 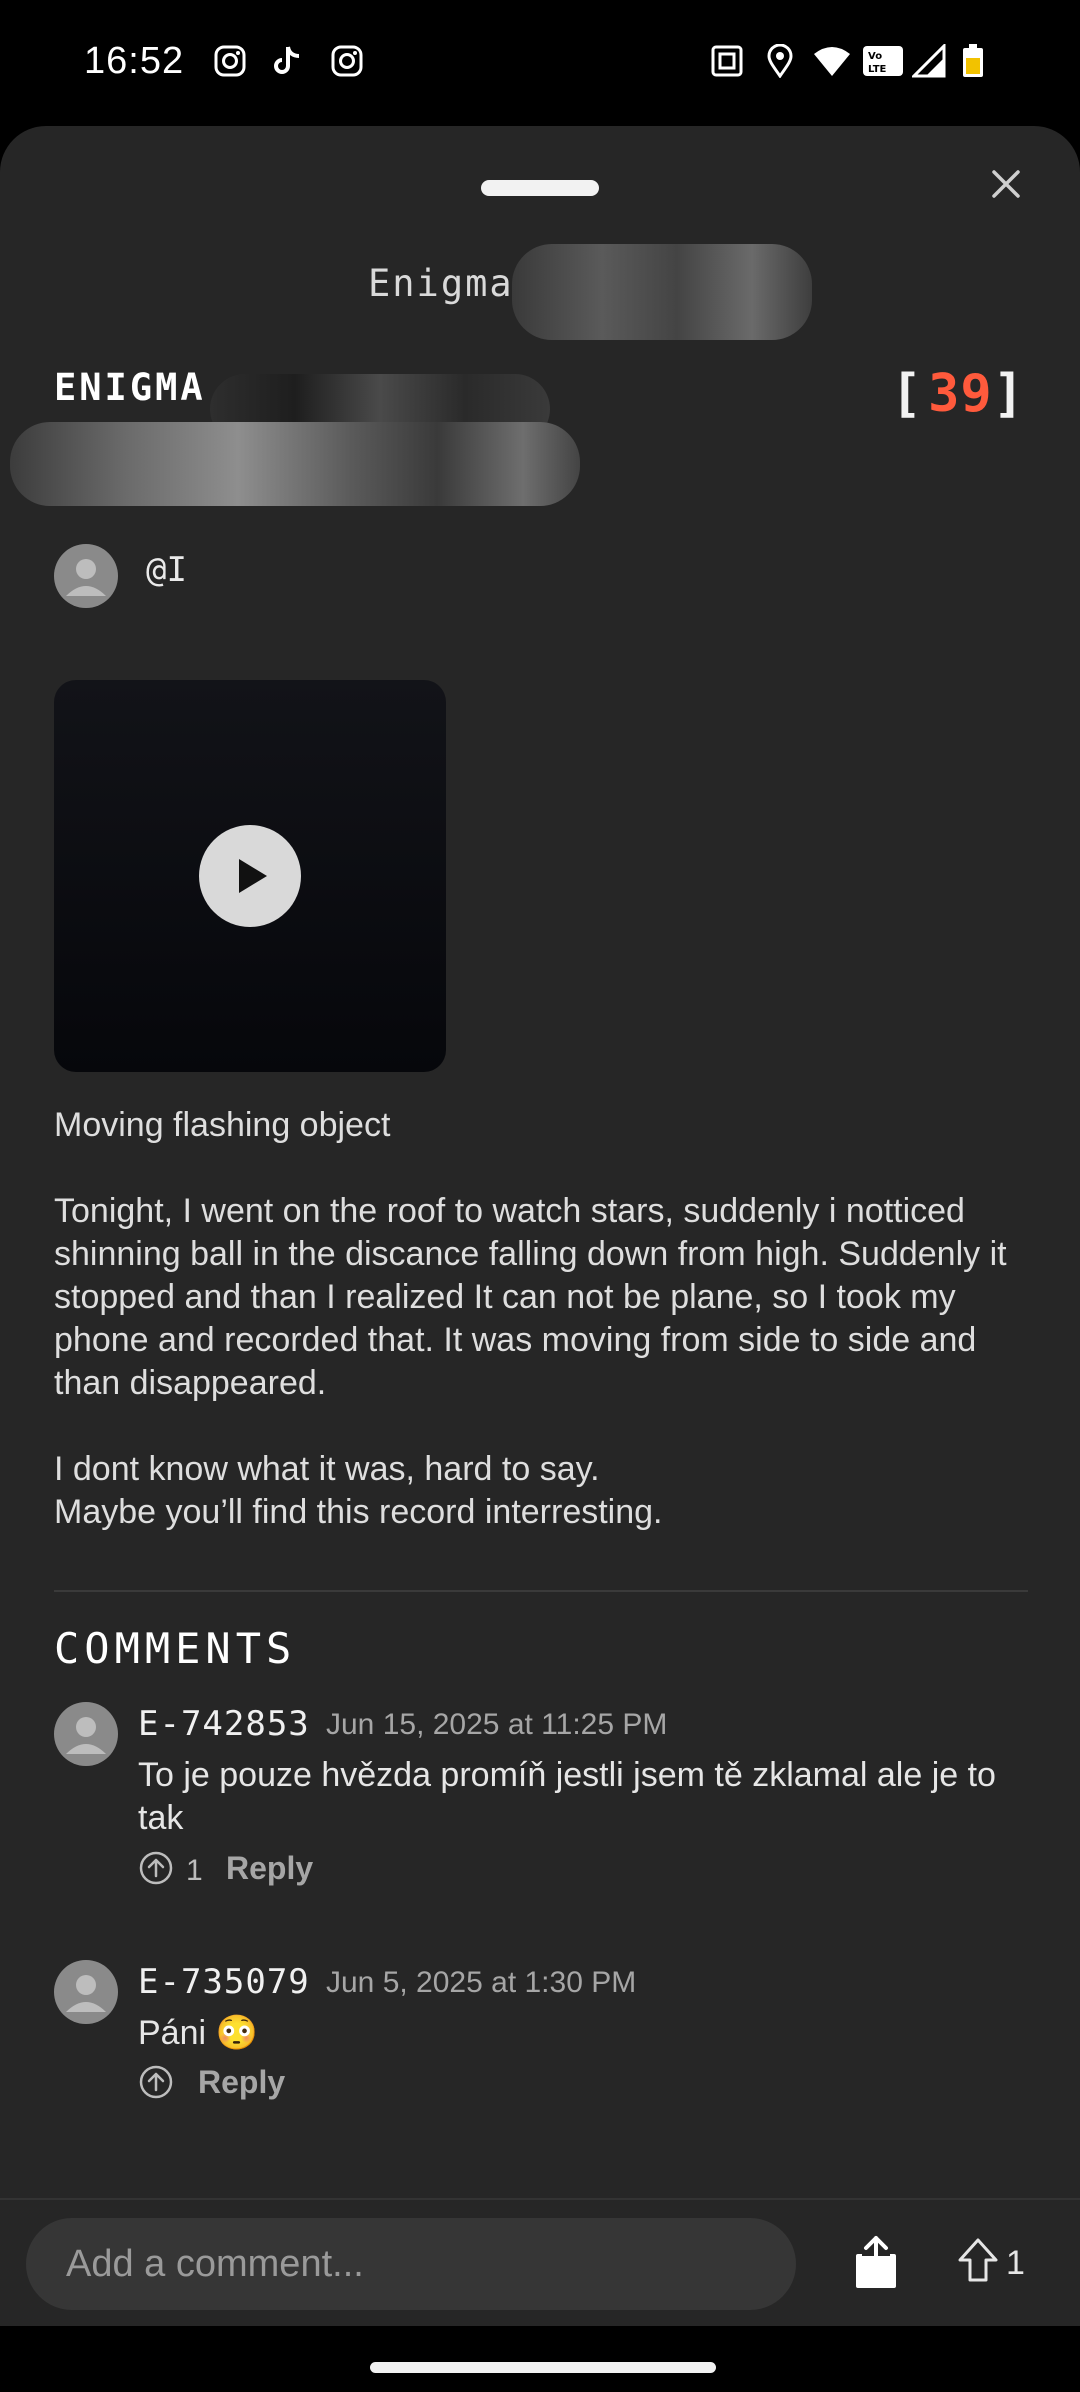 What do you see at coordinates (411, 2264) in the screenshot?
I see `comment-input` at bounding box center [411, 2264].